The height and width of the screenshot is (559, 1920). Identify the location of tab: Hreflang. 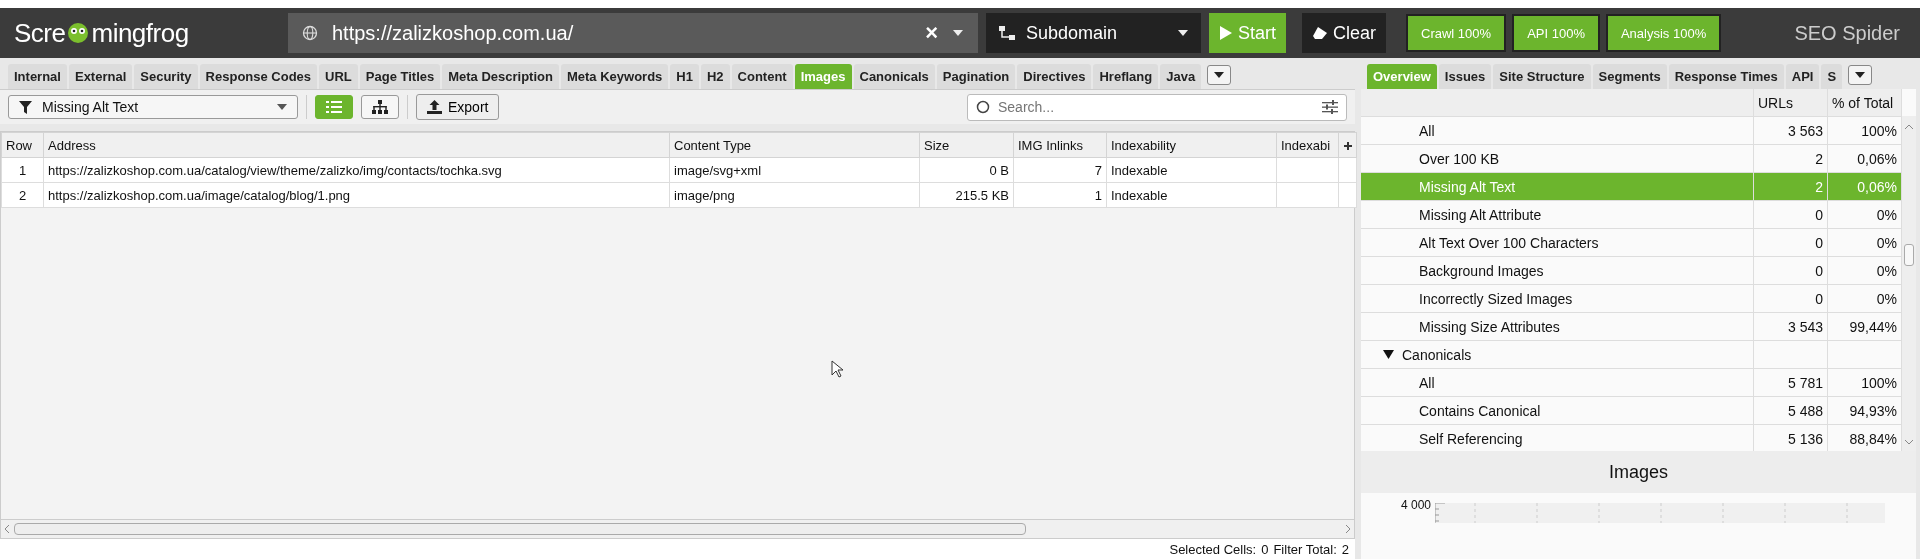
(1126, 76).